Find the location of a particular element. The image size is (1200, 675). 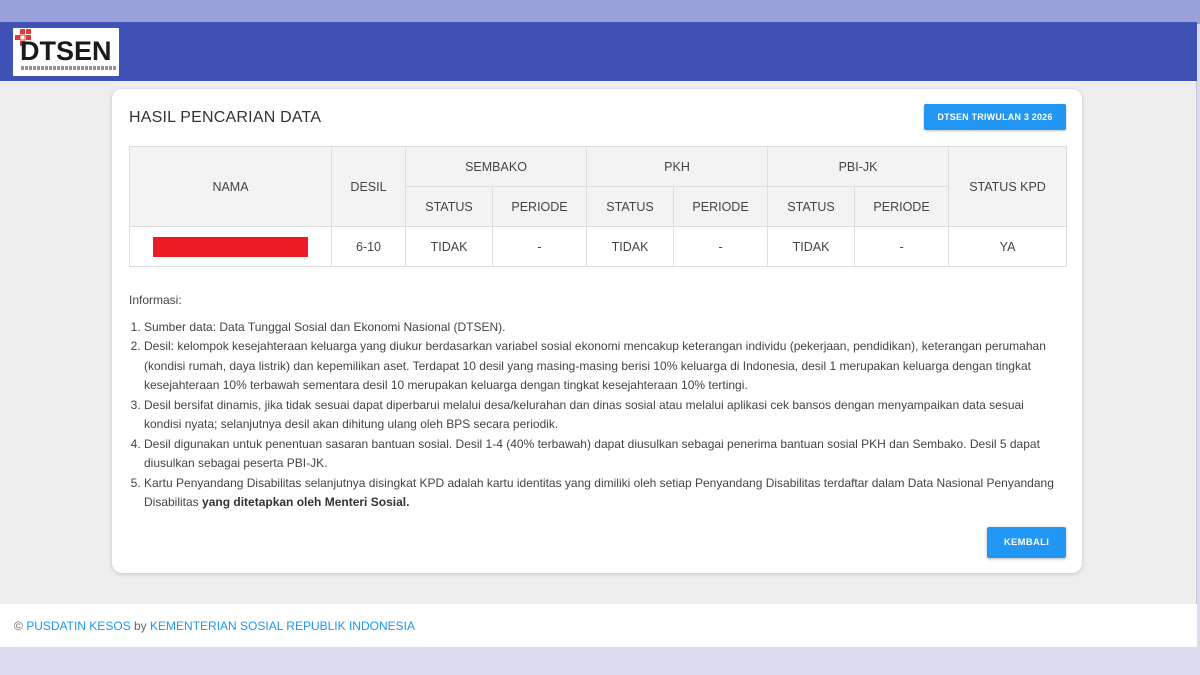

dtsen-period-badge: DTSEN TRIWULAN 3 2026 is located at coordinates (995, 117).